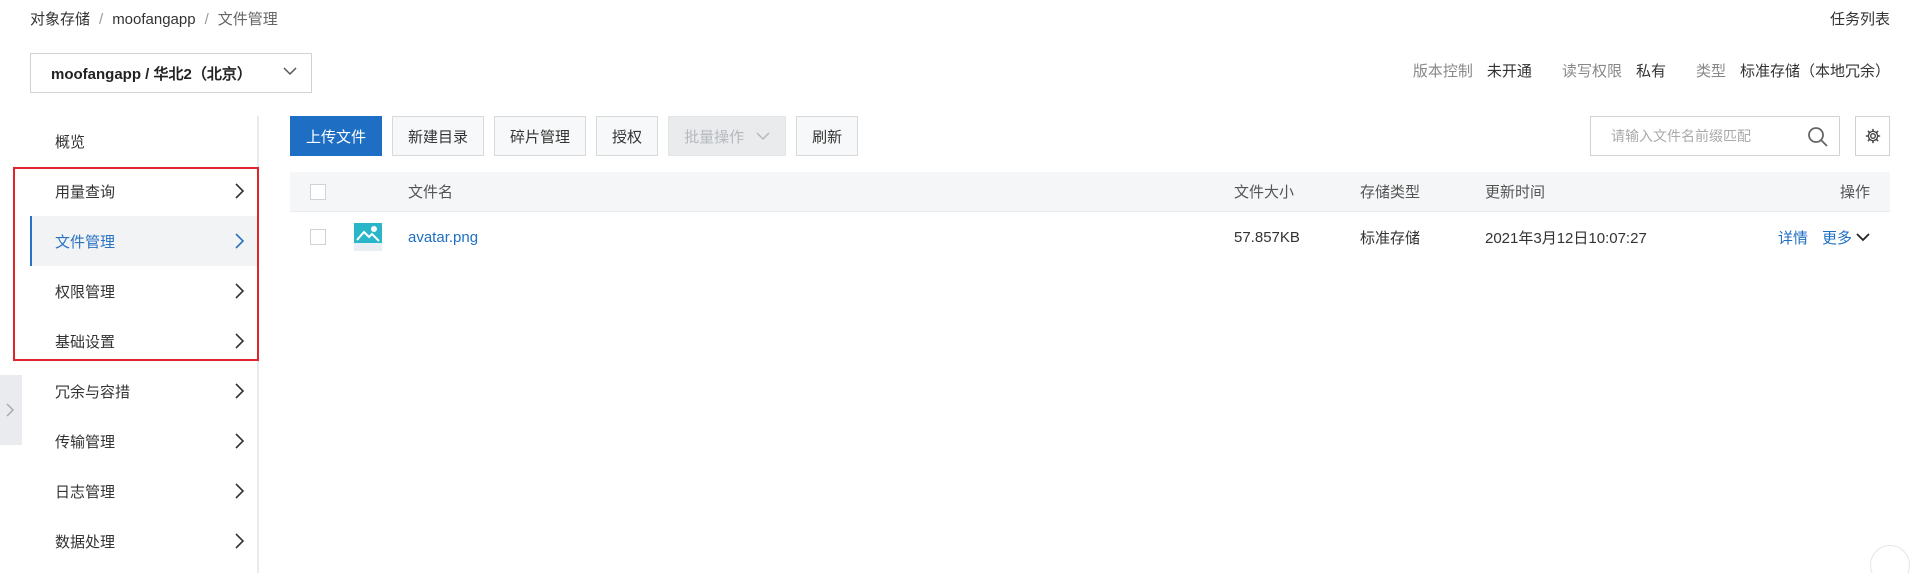 This screenshot has height=573, width=1920. What do you see at coordinates (336, 136) in the screenshot?
I see `upload-button: 上传文件` at bounding box center [336, 136].